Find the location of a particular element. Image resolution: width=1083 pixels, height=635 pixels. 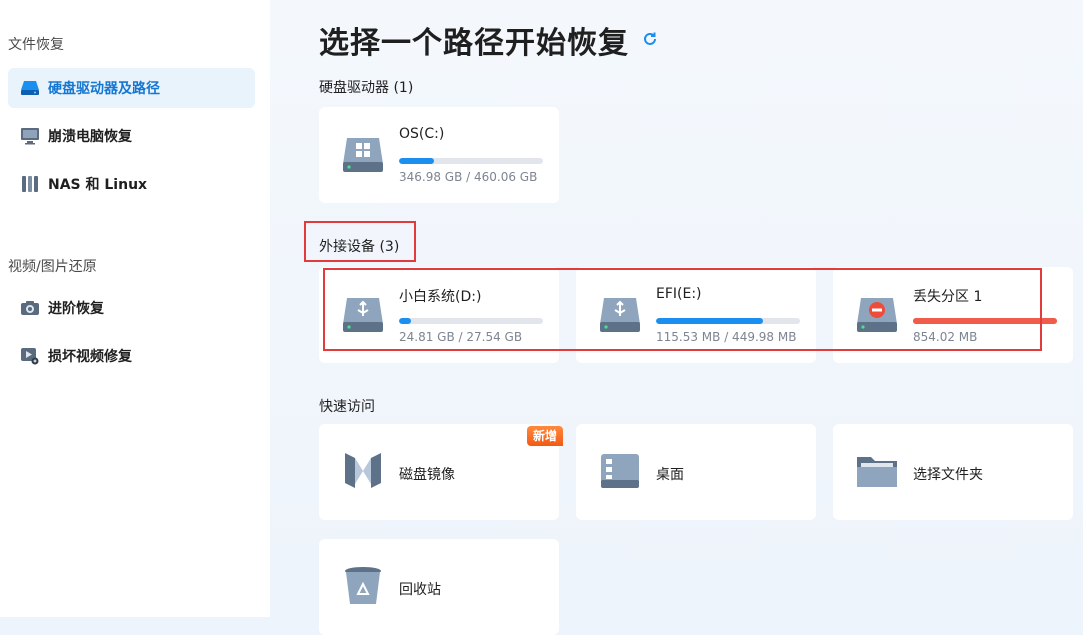

sidebar-item-advanced-recovery: 进阶恢复 is located at coordinates (131, 308).